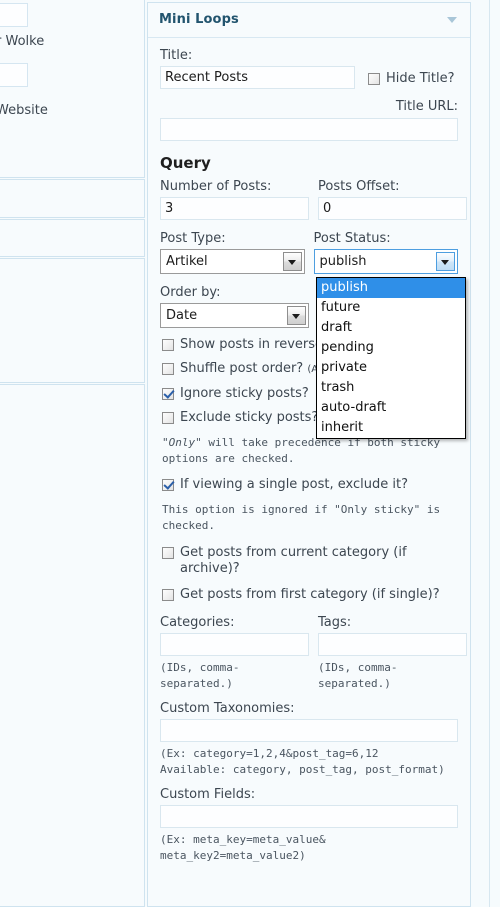 The height and width of the screenshot is (907, 500). What do you see at coordinates (359, 186) in the screenshot?
I see `posts-offset-label: Posts Offset:` at bounding box center [359, 186].